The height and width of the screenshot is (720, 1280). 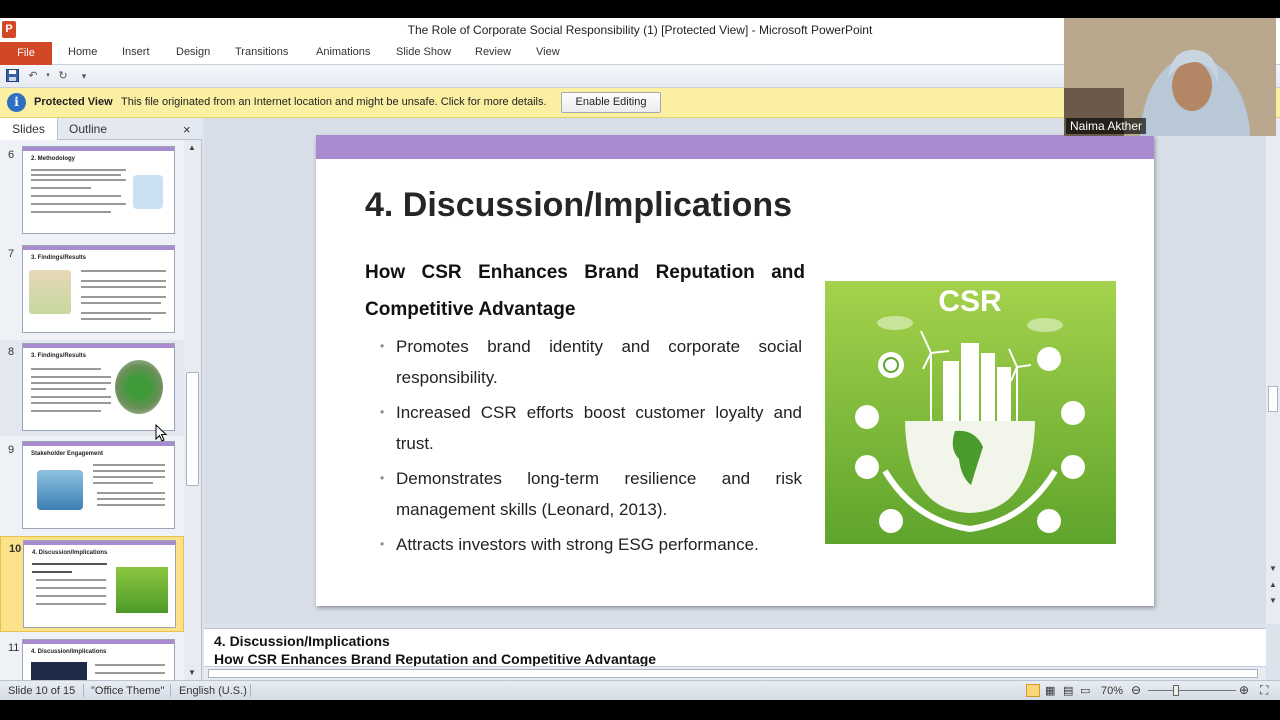 What do you see at coordinates (33, 76) in the screenshot?
I see `undo-icon: ↶` at bounding box center [33, 76].